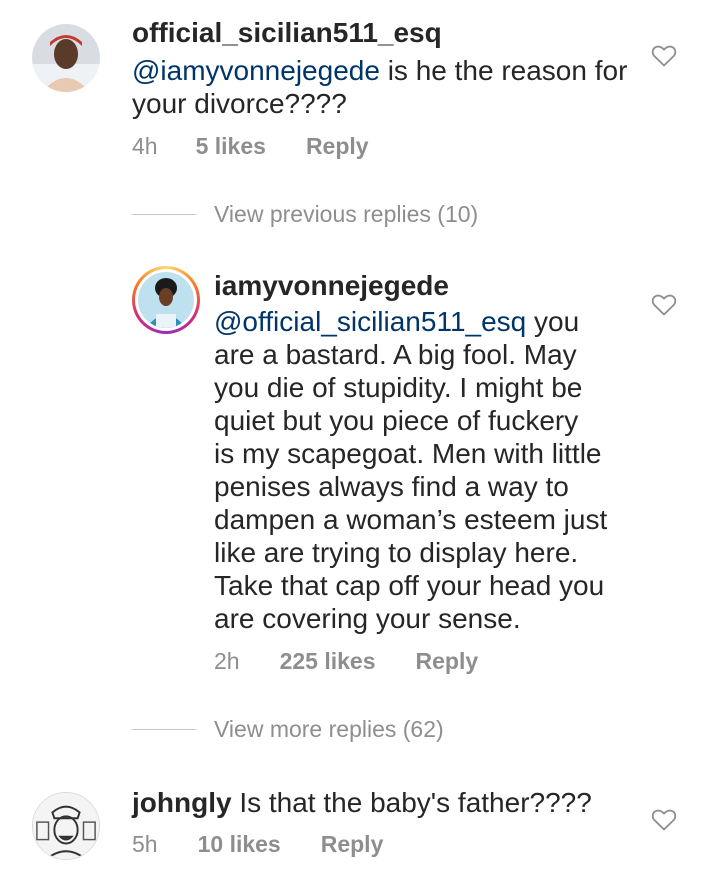 This screenshot has width=720, height=878. What do you see at coordinates (239, 844) in the screenshot?
I see `likes-count: 10 likes` at bounding box center [239, 844].